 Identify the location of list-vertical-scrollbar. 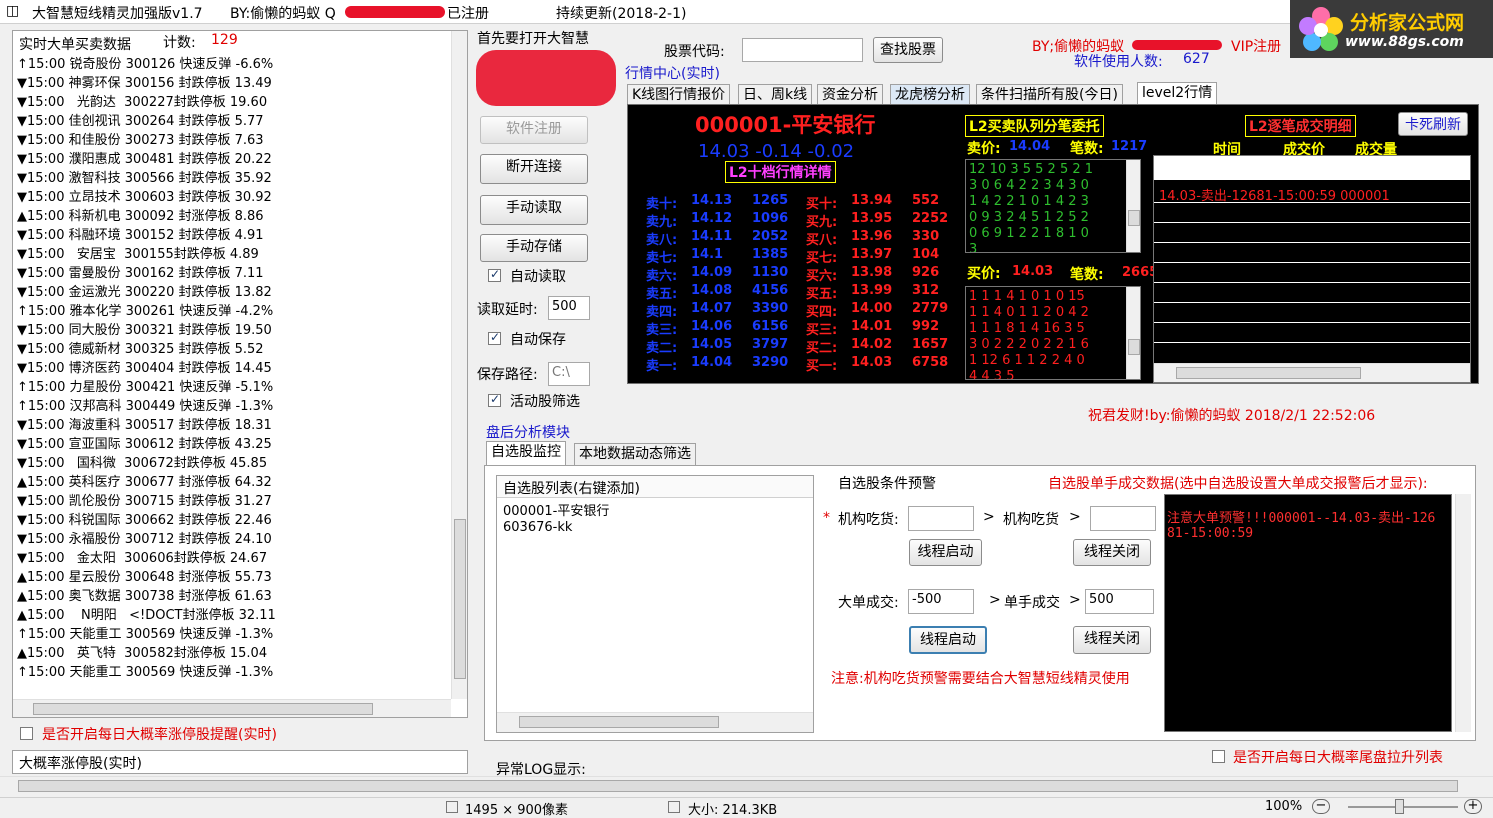
(459, 365).